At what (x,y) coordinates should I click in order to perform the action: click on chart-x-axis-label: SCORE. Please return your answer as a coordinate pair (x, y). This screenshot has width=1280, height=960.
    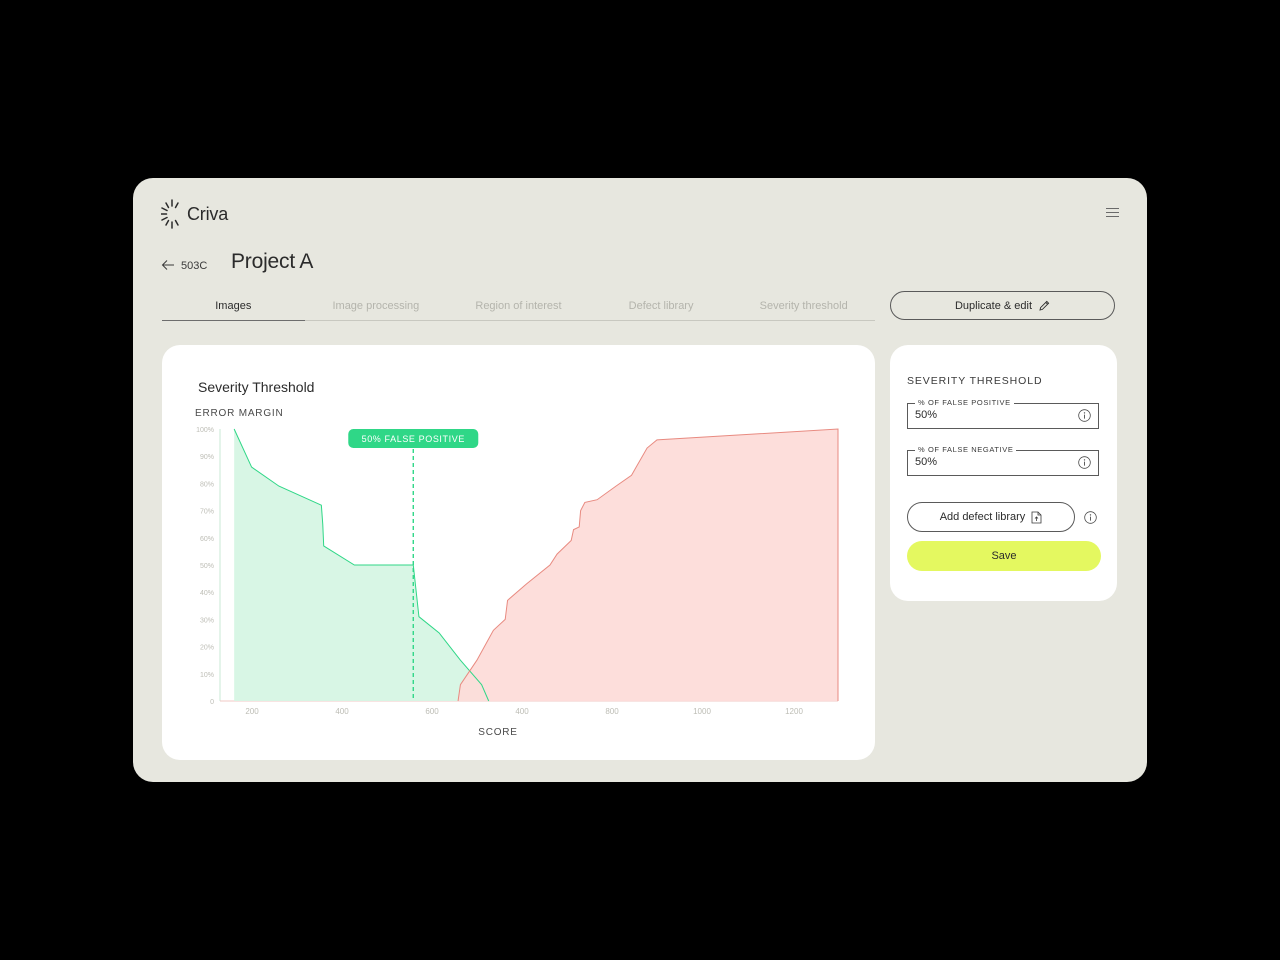
    Looking at the image, I should click on (498, 732).